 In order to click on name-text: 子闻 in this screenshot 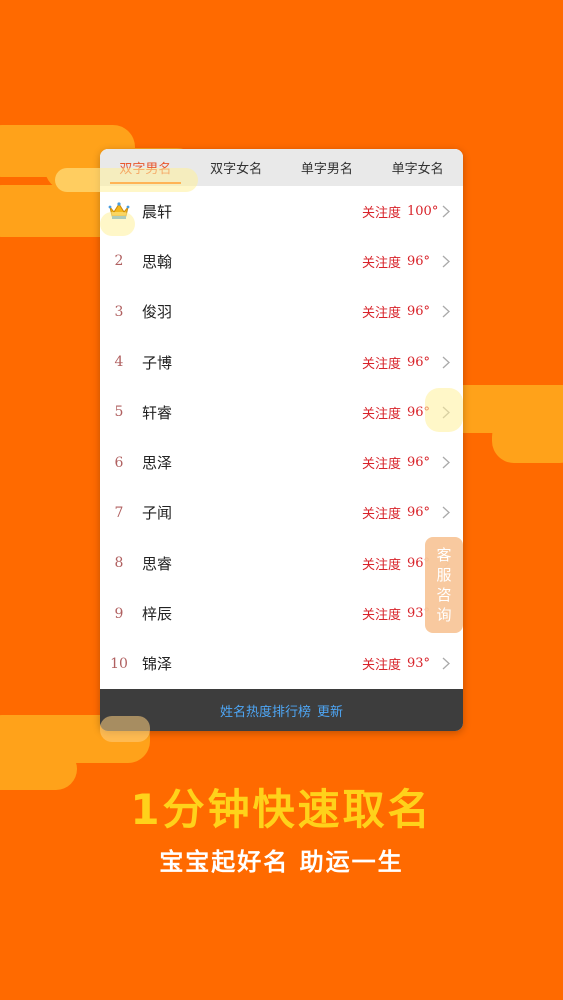, I will do `click(157, 513)`.